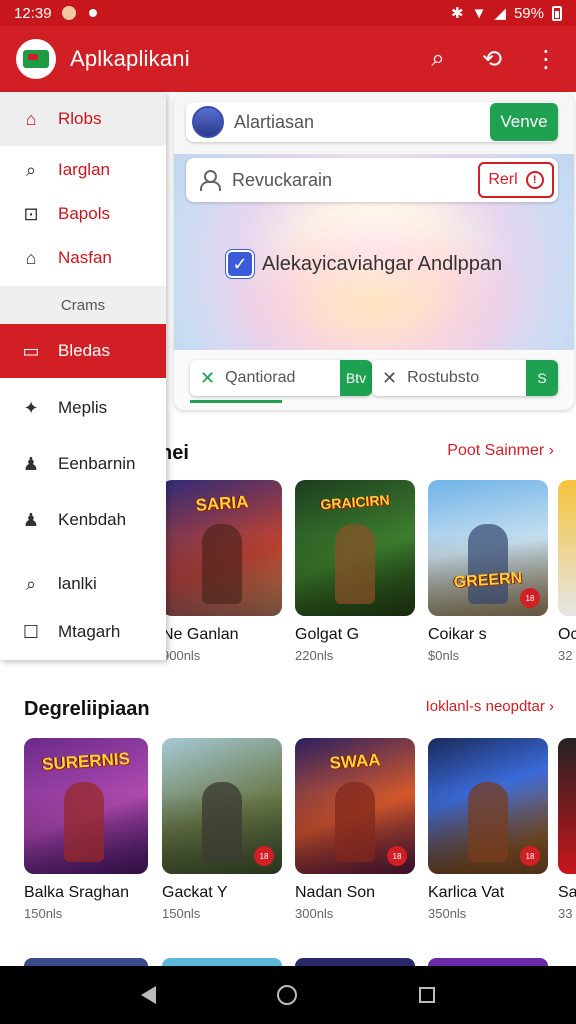  I want to click on game-size: 900nls, so click(181, 655).